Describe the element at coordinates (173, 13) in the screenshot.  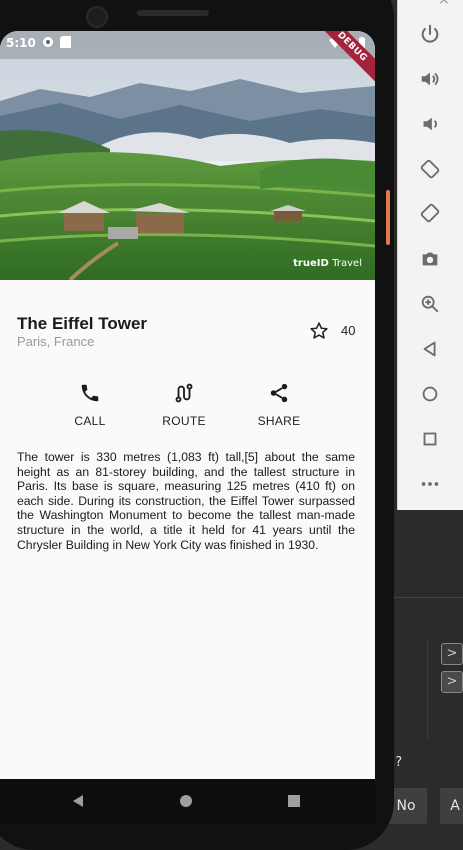
I see `earpiece-speaker` at that location.